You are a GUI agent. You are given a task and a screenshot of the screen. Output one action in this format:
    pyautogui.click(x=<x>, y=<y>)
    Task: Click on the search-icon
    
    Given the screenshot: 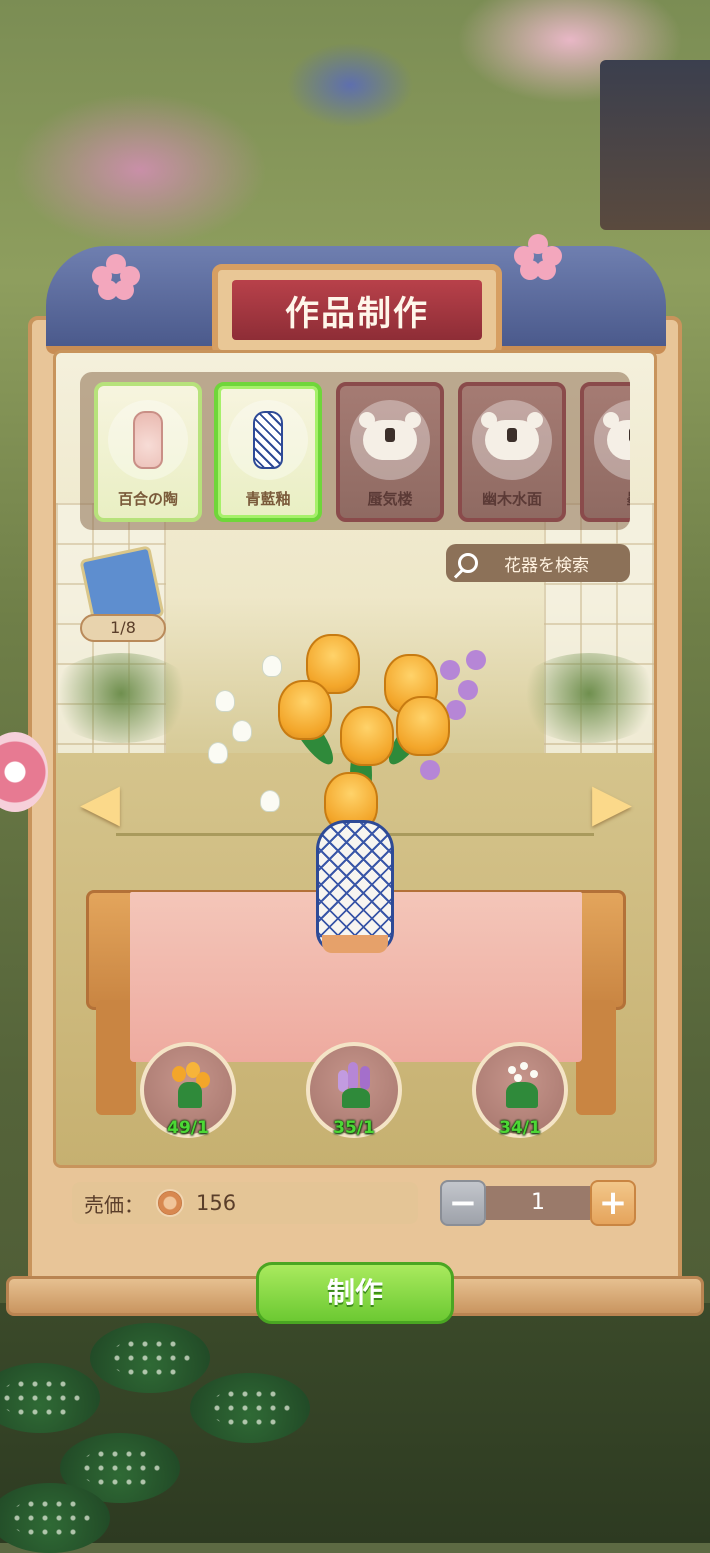 What is the action you would take?
    pyautogui.click(x=468, y=563)
    